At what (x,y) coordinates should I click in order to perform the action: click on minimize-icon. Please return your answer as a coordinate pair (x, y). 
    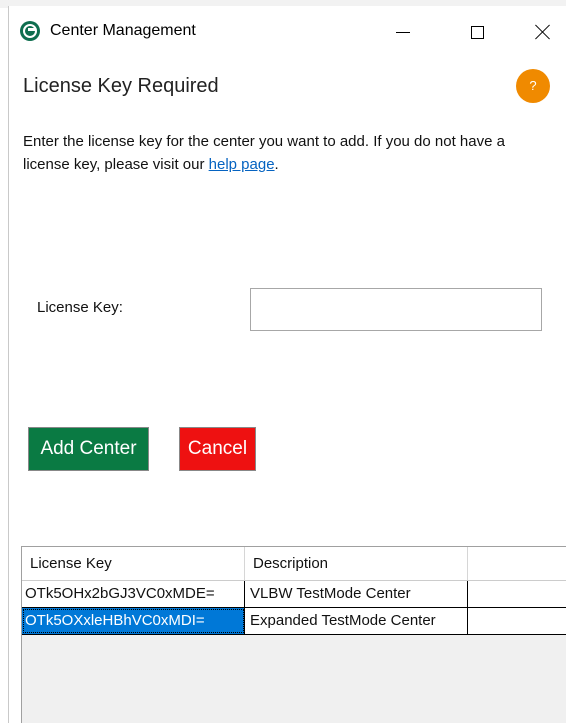
    Looking at the image, I should click on (403, 32).